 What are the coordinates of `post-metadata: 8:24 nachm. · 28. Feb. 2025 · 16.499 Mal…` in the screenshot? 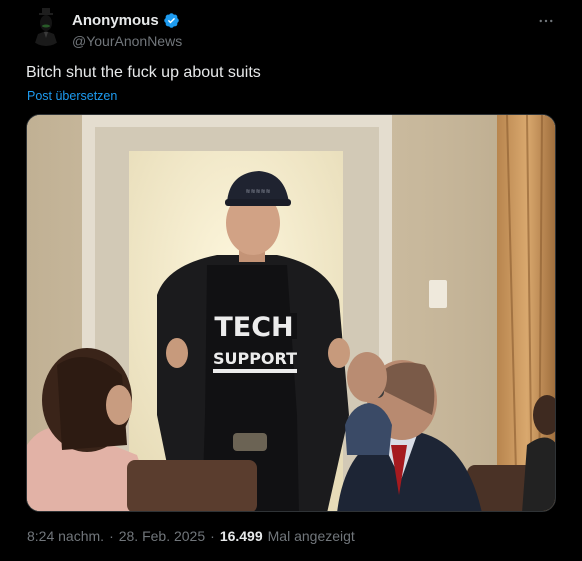 It's located at (191, 536).